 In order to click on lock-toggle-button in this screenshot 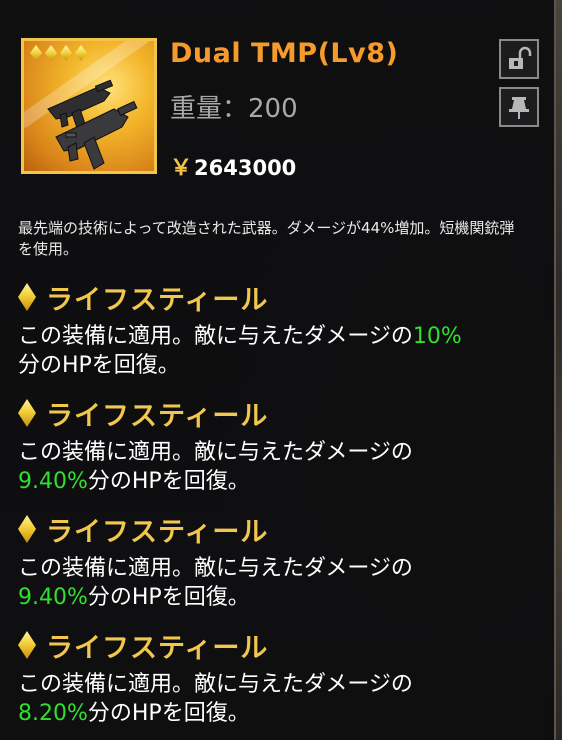, I will do `click(519, 59)`.